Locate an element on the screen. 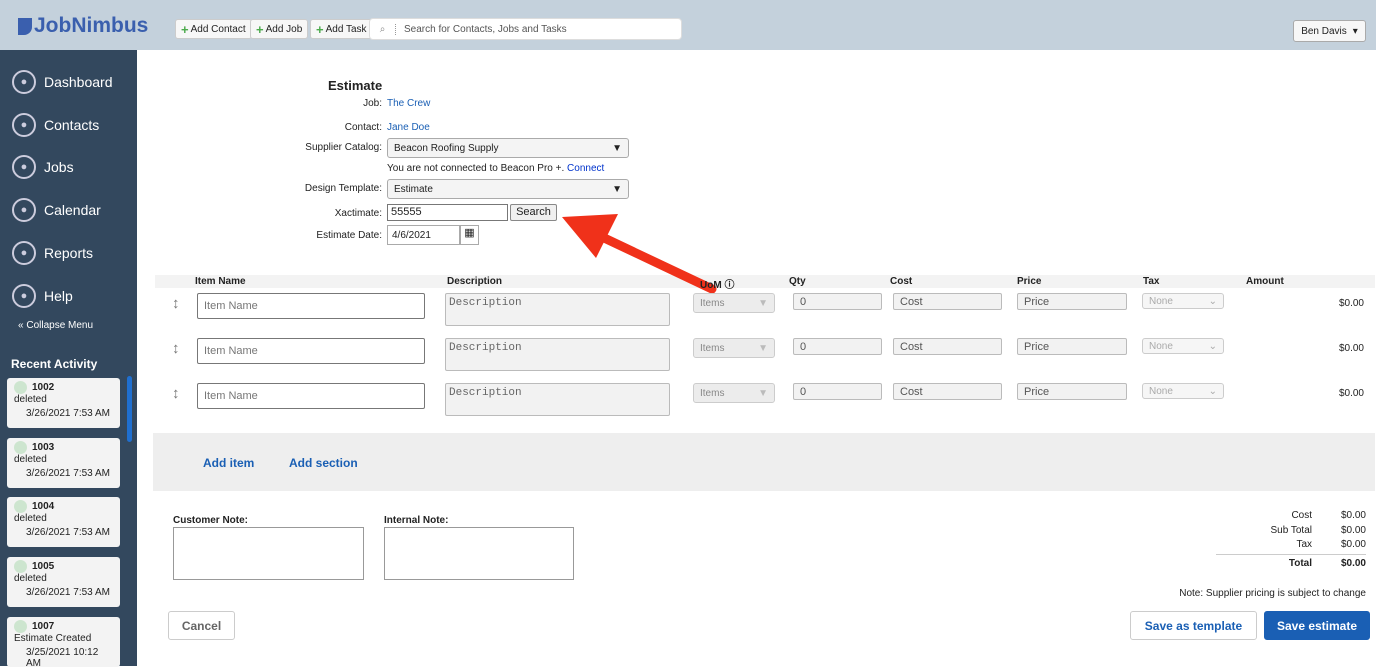 Image resolution: width=1376 pixels, height=669 pixels. contact-label: Contact: is located at coordinates (363, 127).